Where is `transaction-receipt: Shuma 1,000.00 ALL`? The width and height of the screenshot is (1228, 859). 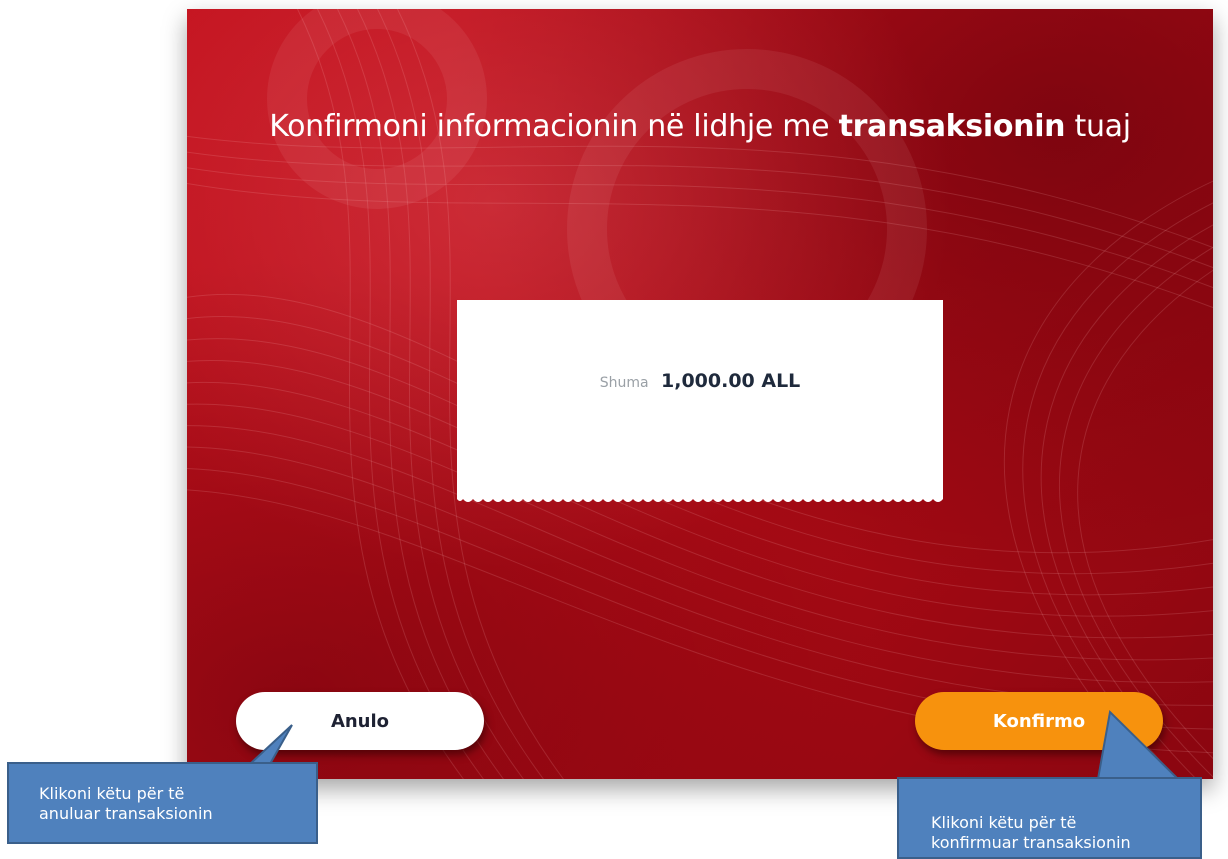 transaction-receipt: Shuma 1,000.00 ALL is located at coordinates (700, 397).